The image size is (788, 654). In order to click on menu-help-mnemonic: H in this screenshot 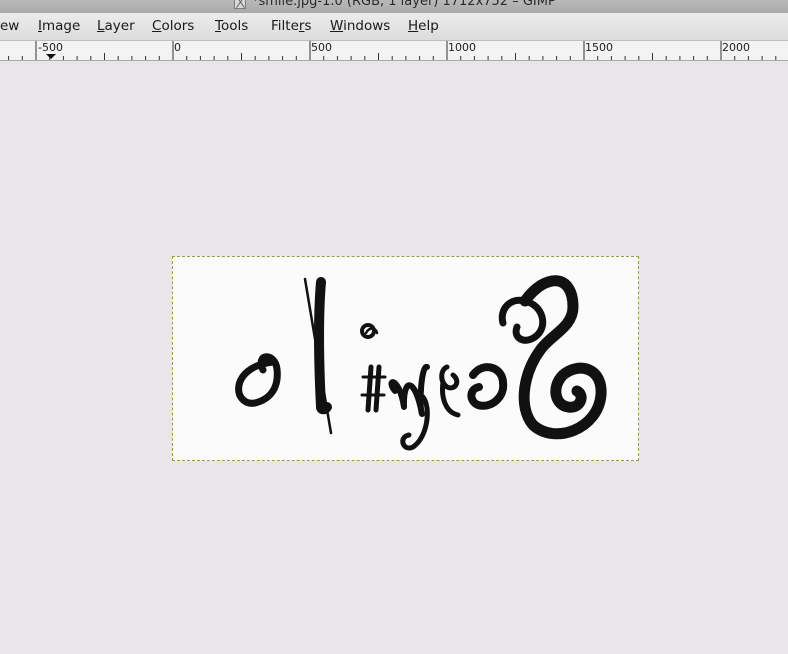, I will do `click(413, 26)`.